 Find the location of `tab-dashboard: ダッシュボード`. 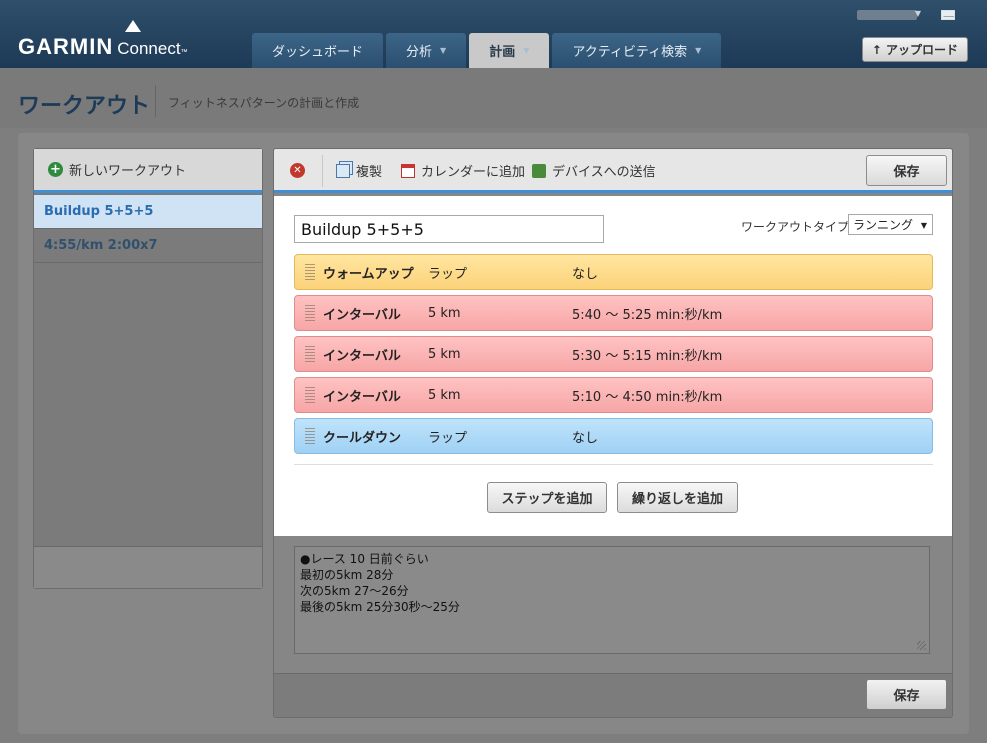

tab-dashboard: ダッシュボード is located at coordinates (318, 50).